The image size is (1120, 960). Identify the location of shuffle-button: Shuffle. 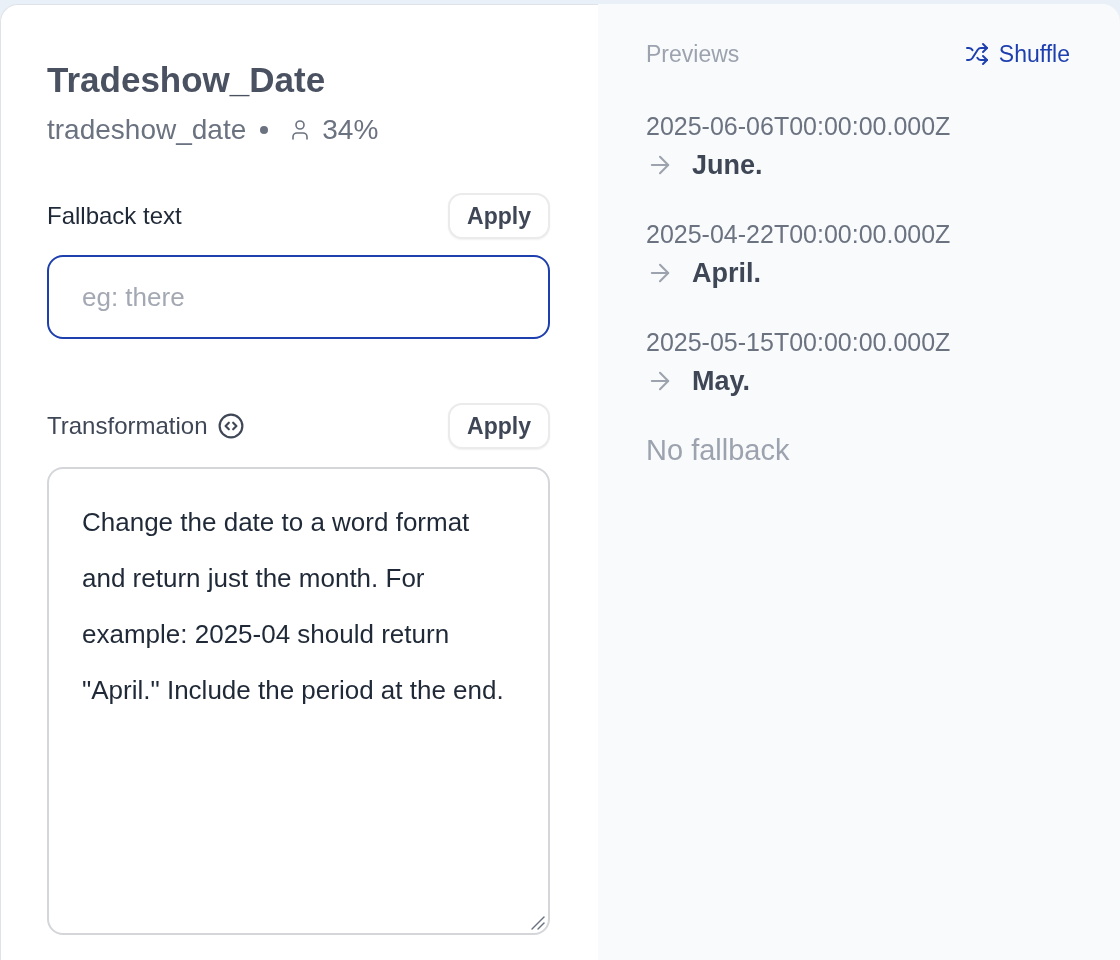
(1017, 54).